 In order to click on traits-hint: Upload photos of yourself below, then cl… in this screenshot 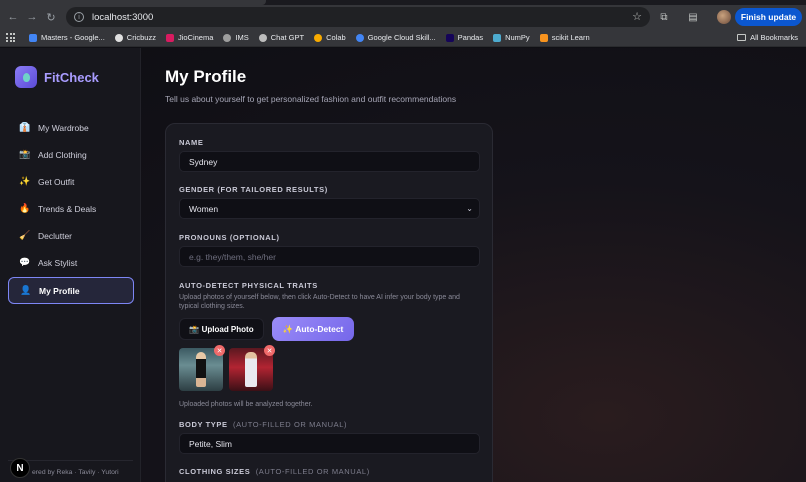, I will do `click(319, 302)`.